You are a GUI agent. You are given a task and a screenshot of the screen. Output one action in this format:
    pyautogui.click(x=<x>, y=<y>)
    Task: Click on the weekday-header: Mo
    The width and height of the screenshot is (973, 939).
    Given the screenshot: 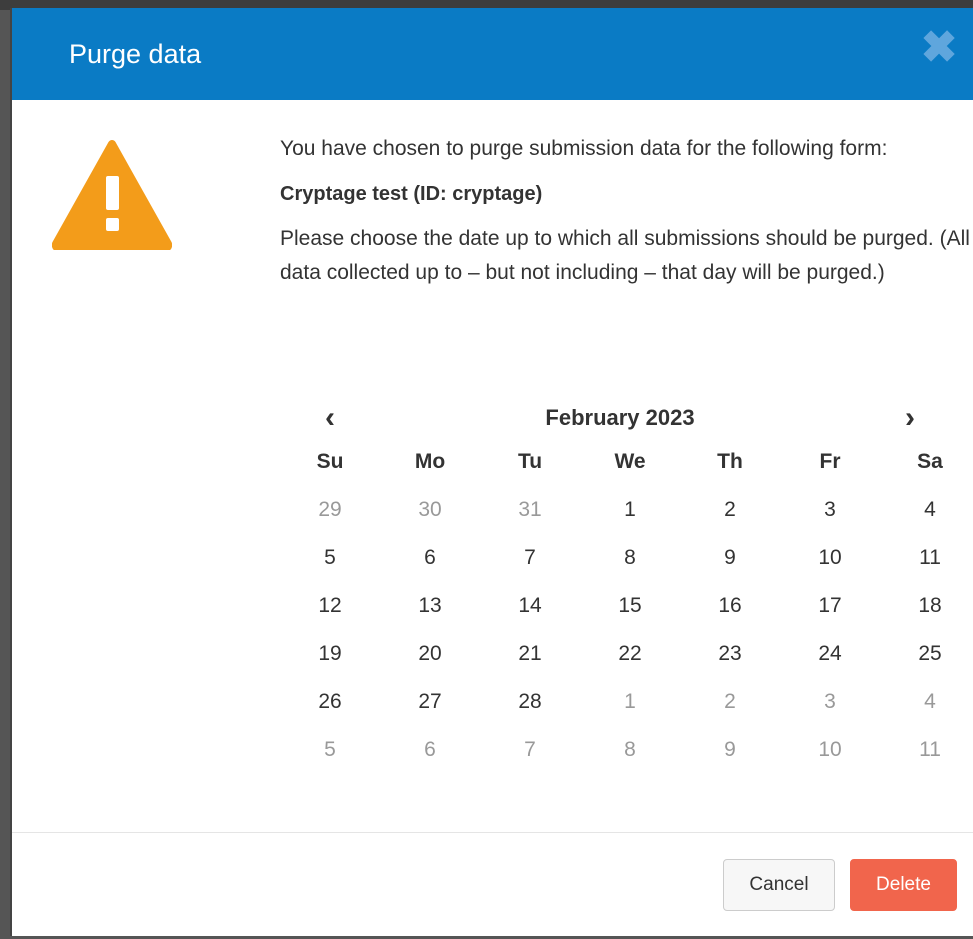 What is the action you would take?
    pyautogui.click(x=430, y=461)
    